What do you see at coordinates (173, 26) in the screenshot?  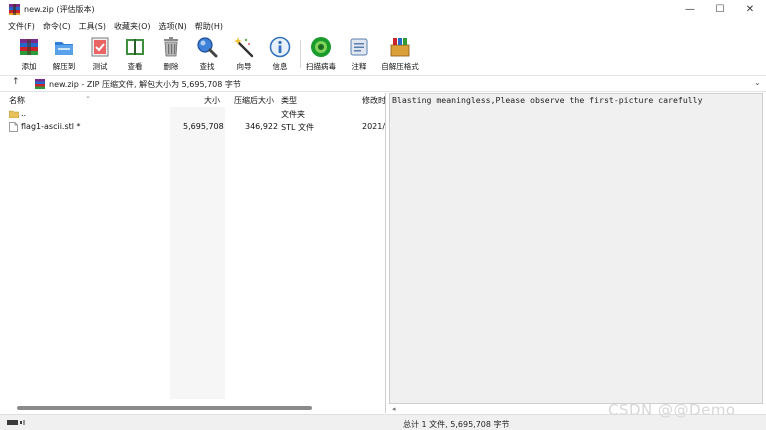 I see `menu-options: 选项(N)` at bounding box center [173, 26].